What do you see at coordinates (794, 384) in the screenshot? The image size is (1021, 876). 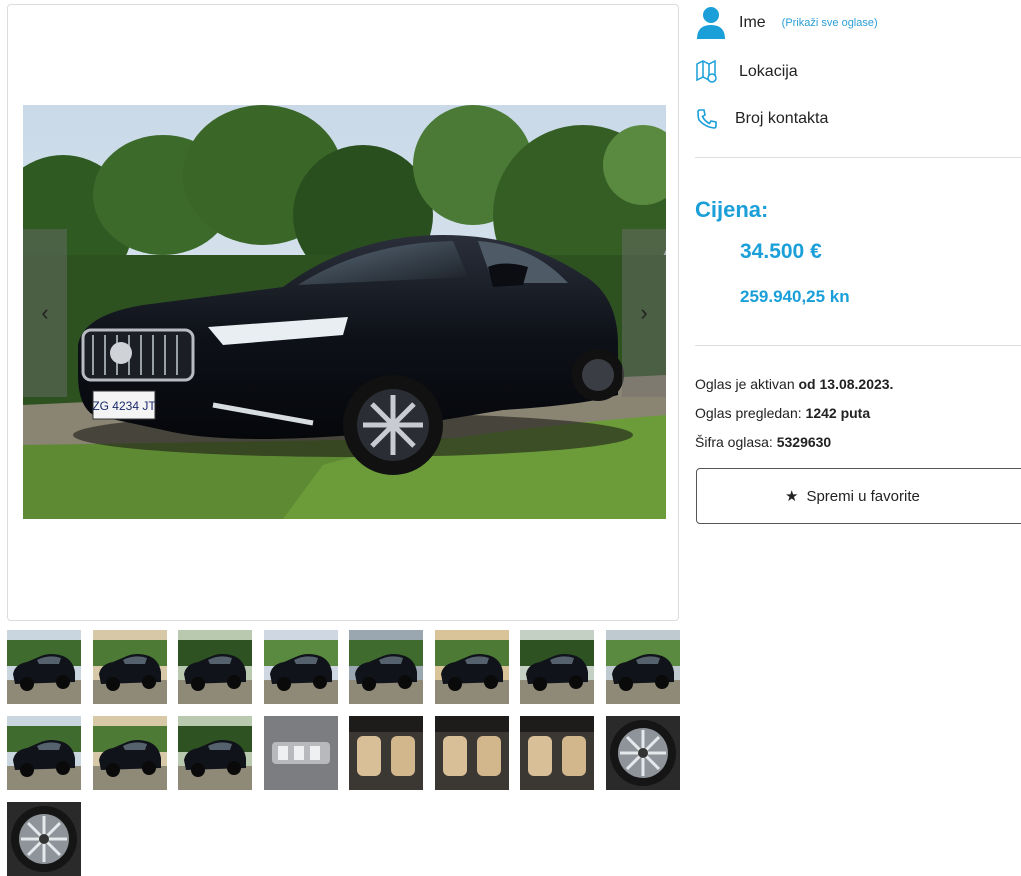 I see `ad-active-date: Oglas je aktivan od 13.08.2023.` at bounding box center [794, 384].